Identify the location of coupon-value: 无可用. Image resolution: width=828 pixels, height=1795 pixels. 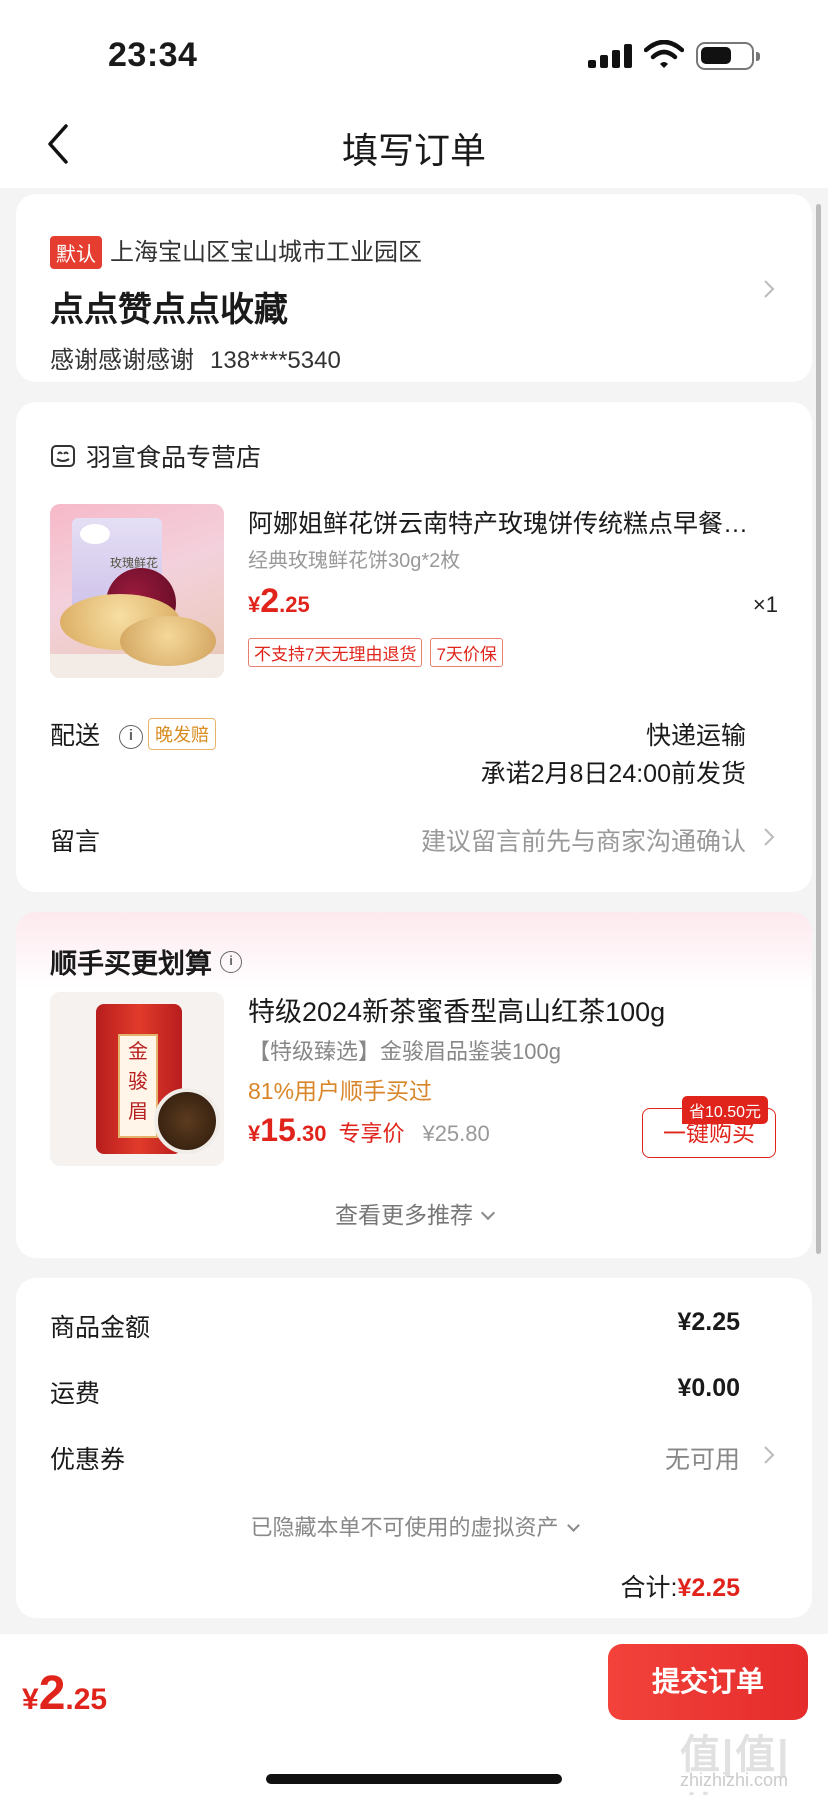
(702, 1458).